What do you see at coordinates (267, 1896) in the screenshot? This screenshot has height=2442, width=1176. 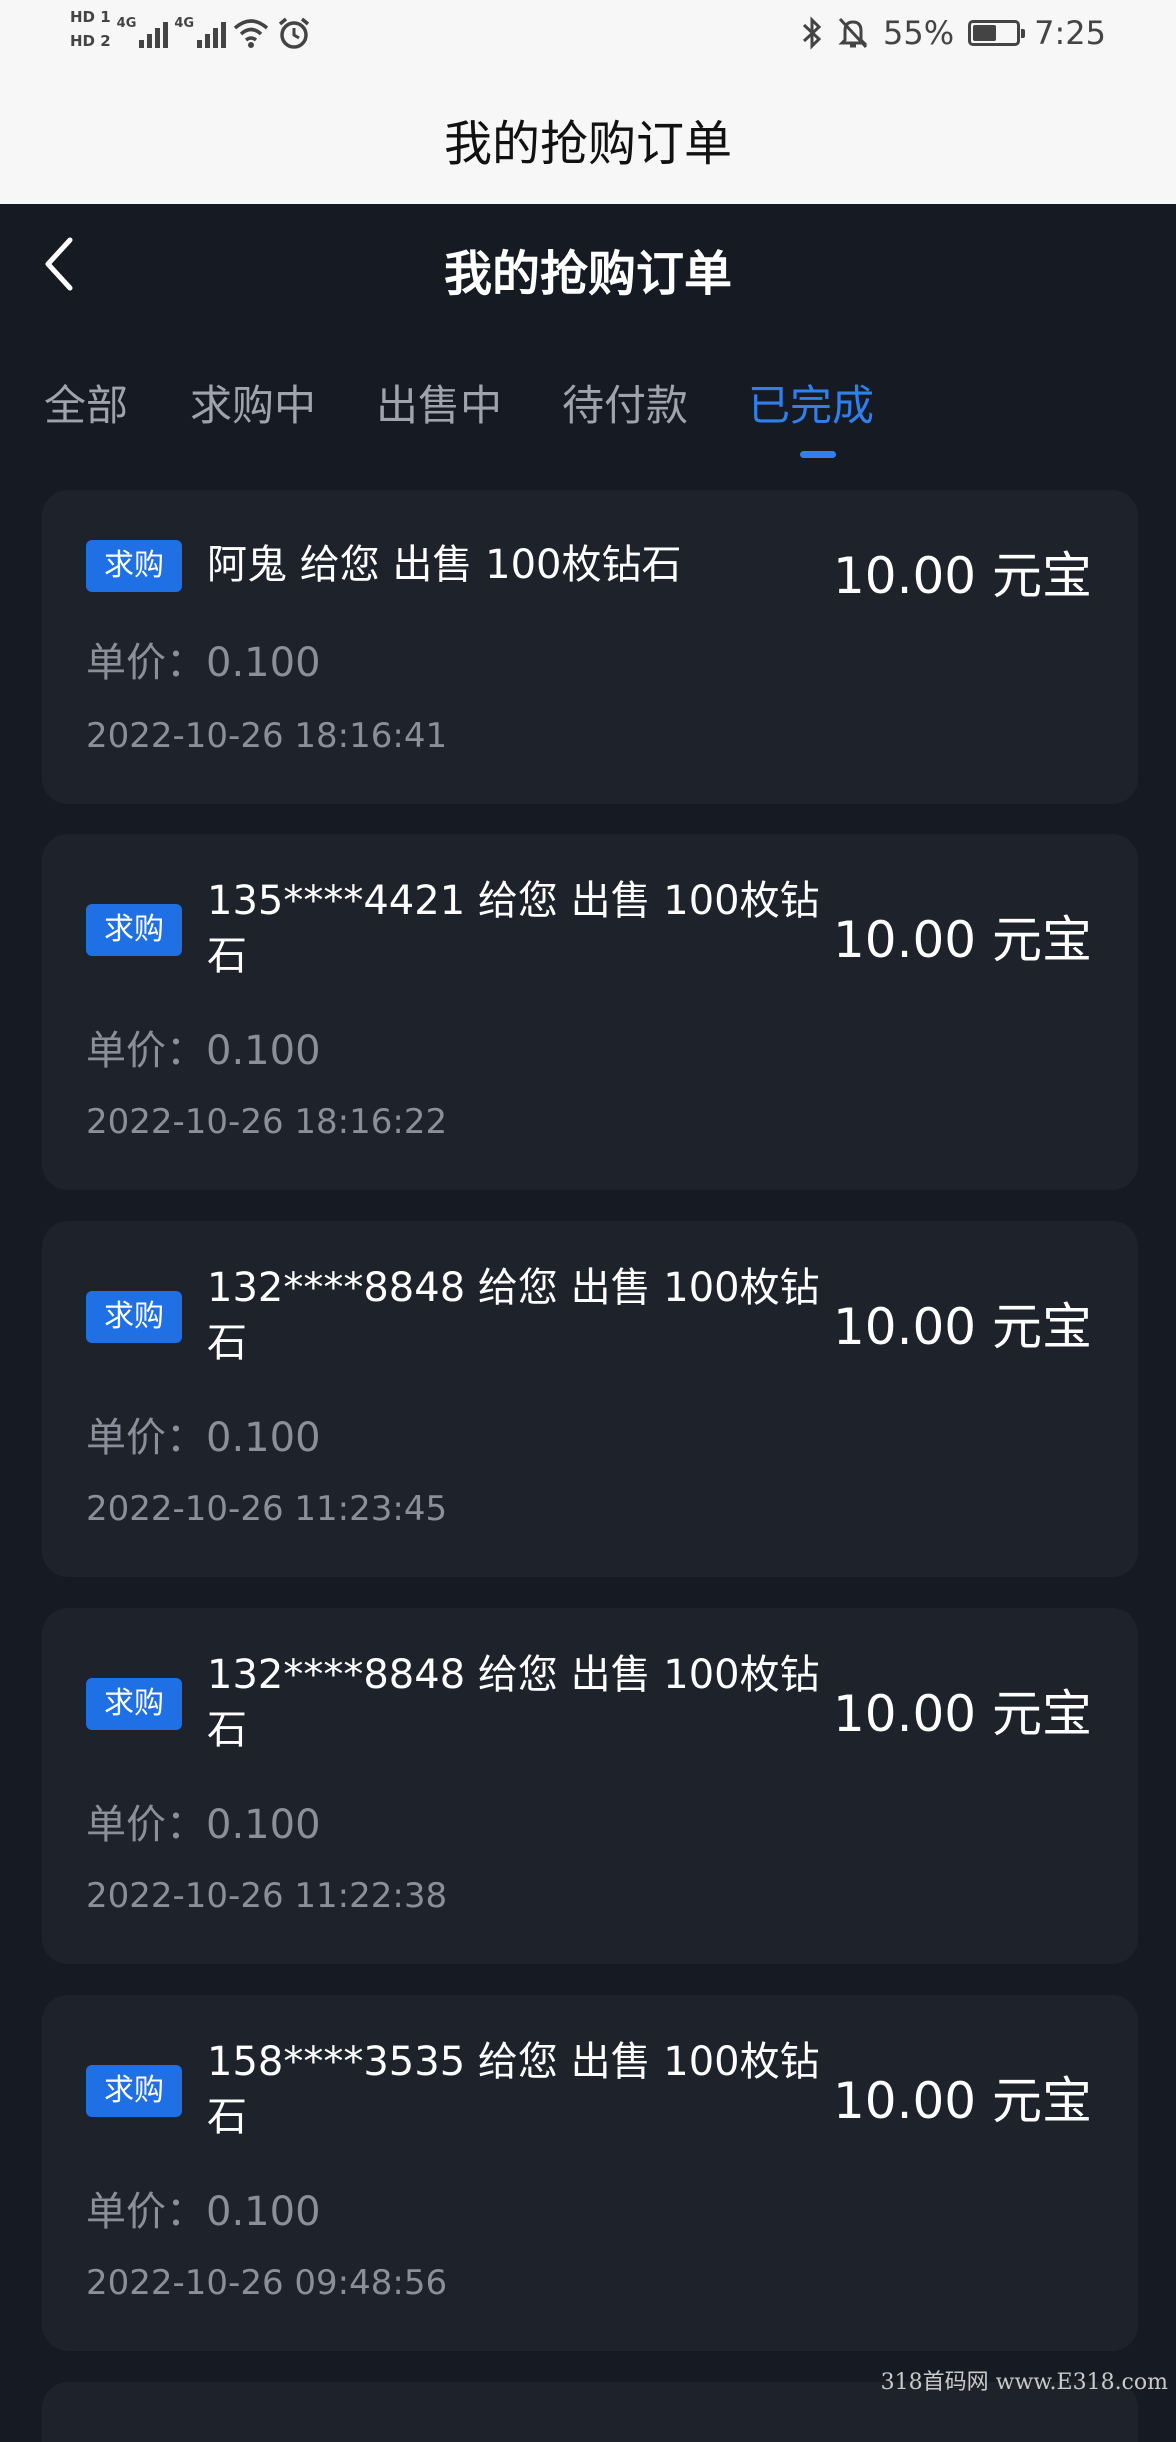 I see `order-timestamp: 2022-10-26 11:22:38` at bounding box center [267, 1896].